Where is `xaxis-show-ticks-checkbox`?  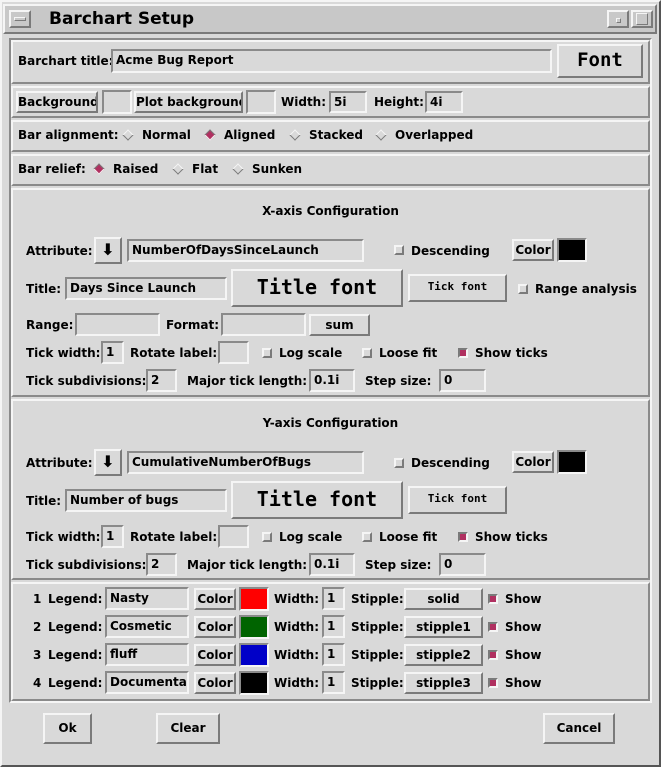 xaxis-show-ticks-checkbox is located at coordinates (463, 353).